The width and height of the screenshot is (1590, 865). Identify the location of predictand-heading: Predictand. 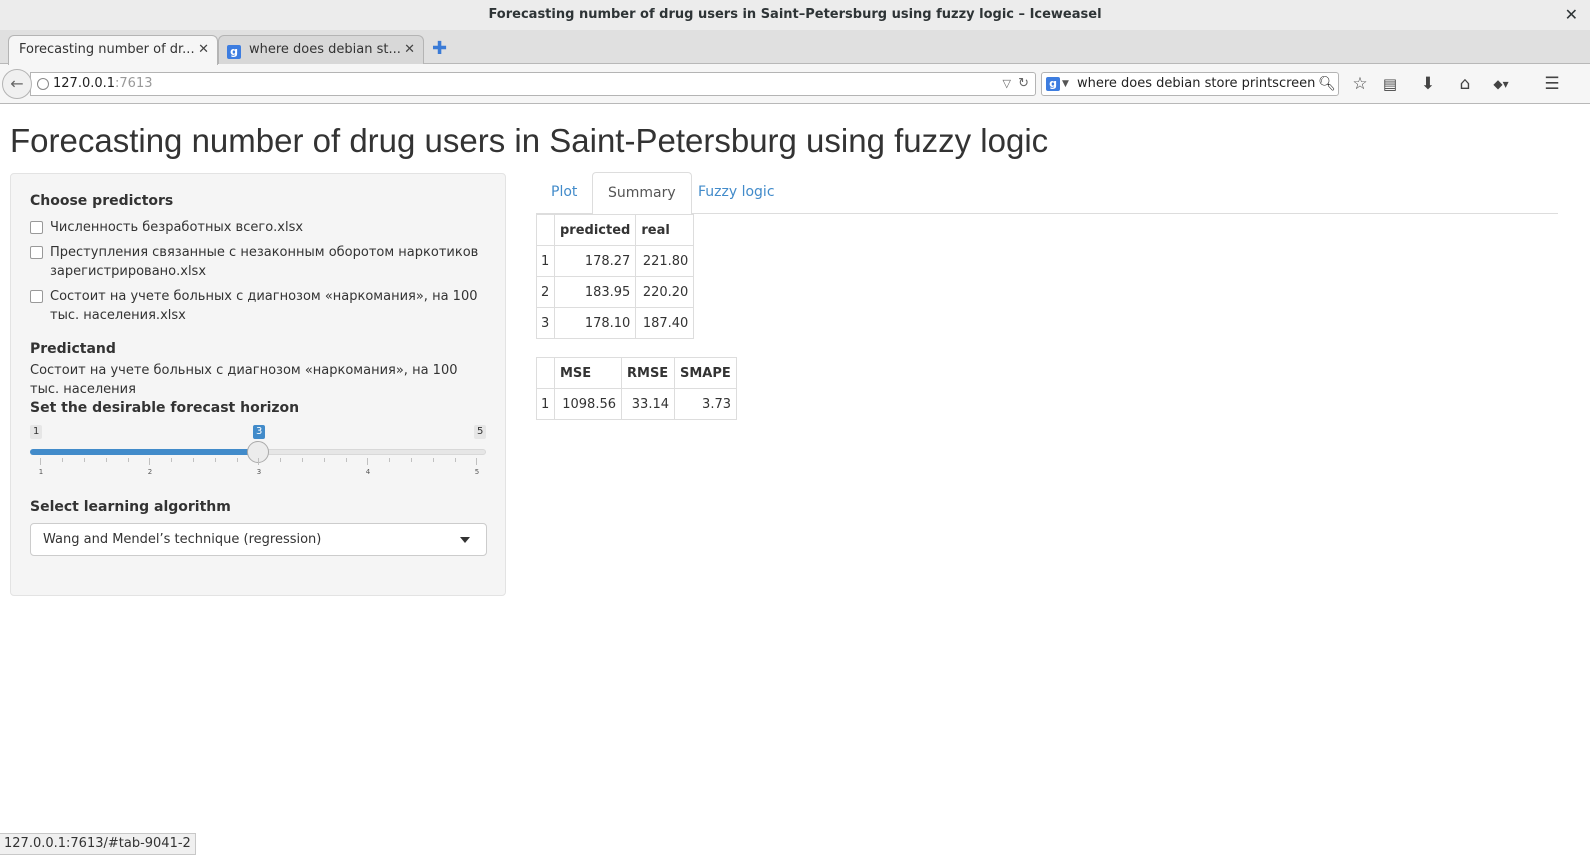
(73, 349).